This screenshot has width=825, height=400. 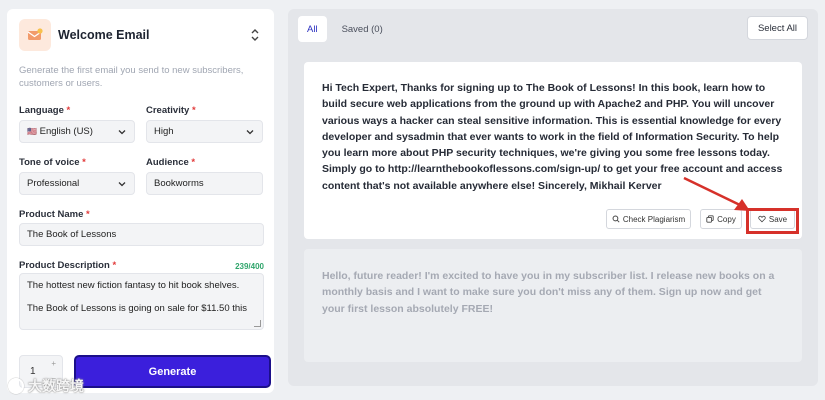 What do you see at coordinates (104, 35) in the screenshot?
I see `template-title: Welcome Email` at bounding box center [104, 35].